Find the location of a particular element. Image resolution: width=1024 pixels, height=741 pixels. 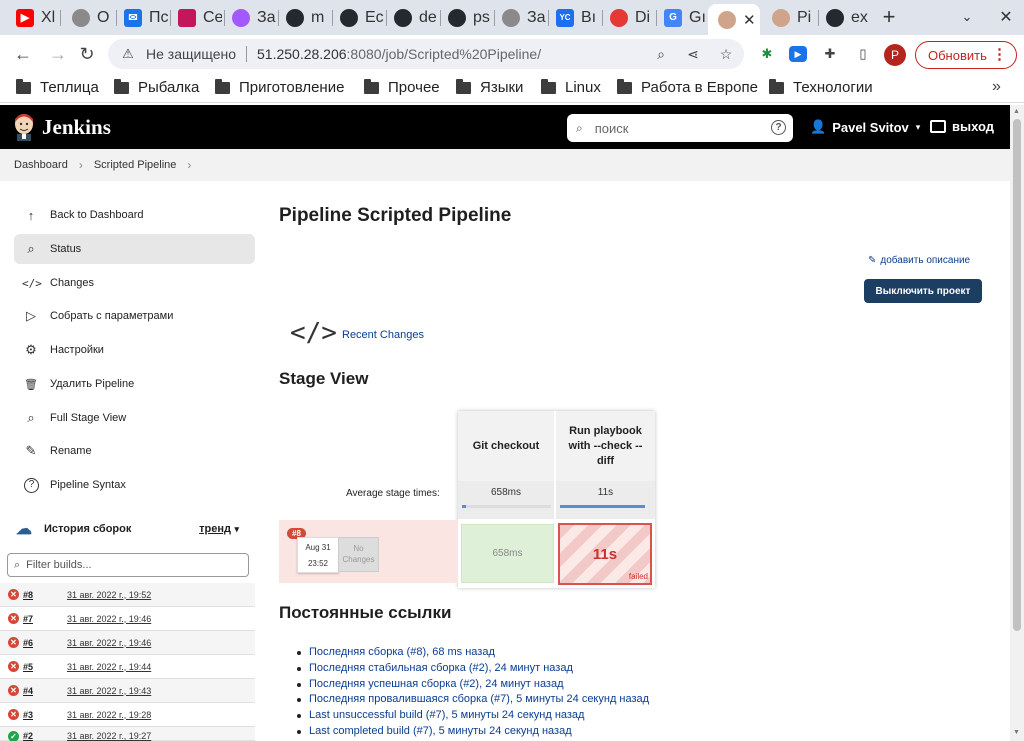

build-number-link: #6 is located at coordinates (45, 643).